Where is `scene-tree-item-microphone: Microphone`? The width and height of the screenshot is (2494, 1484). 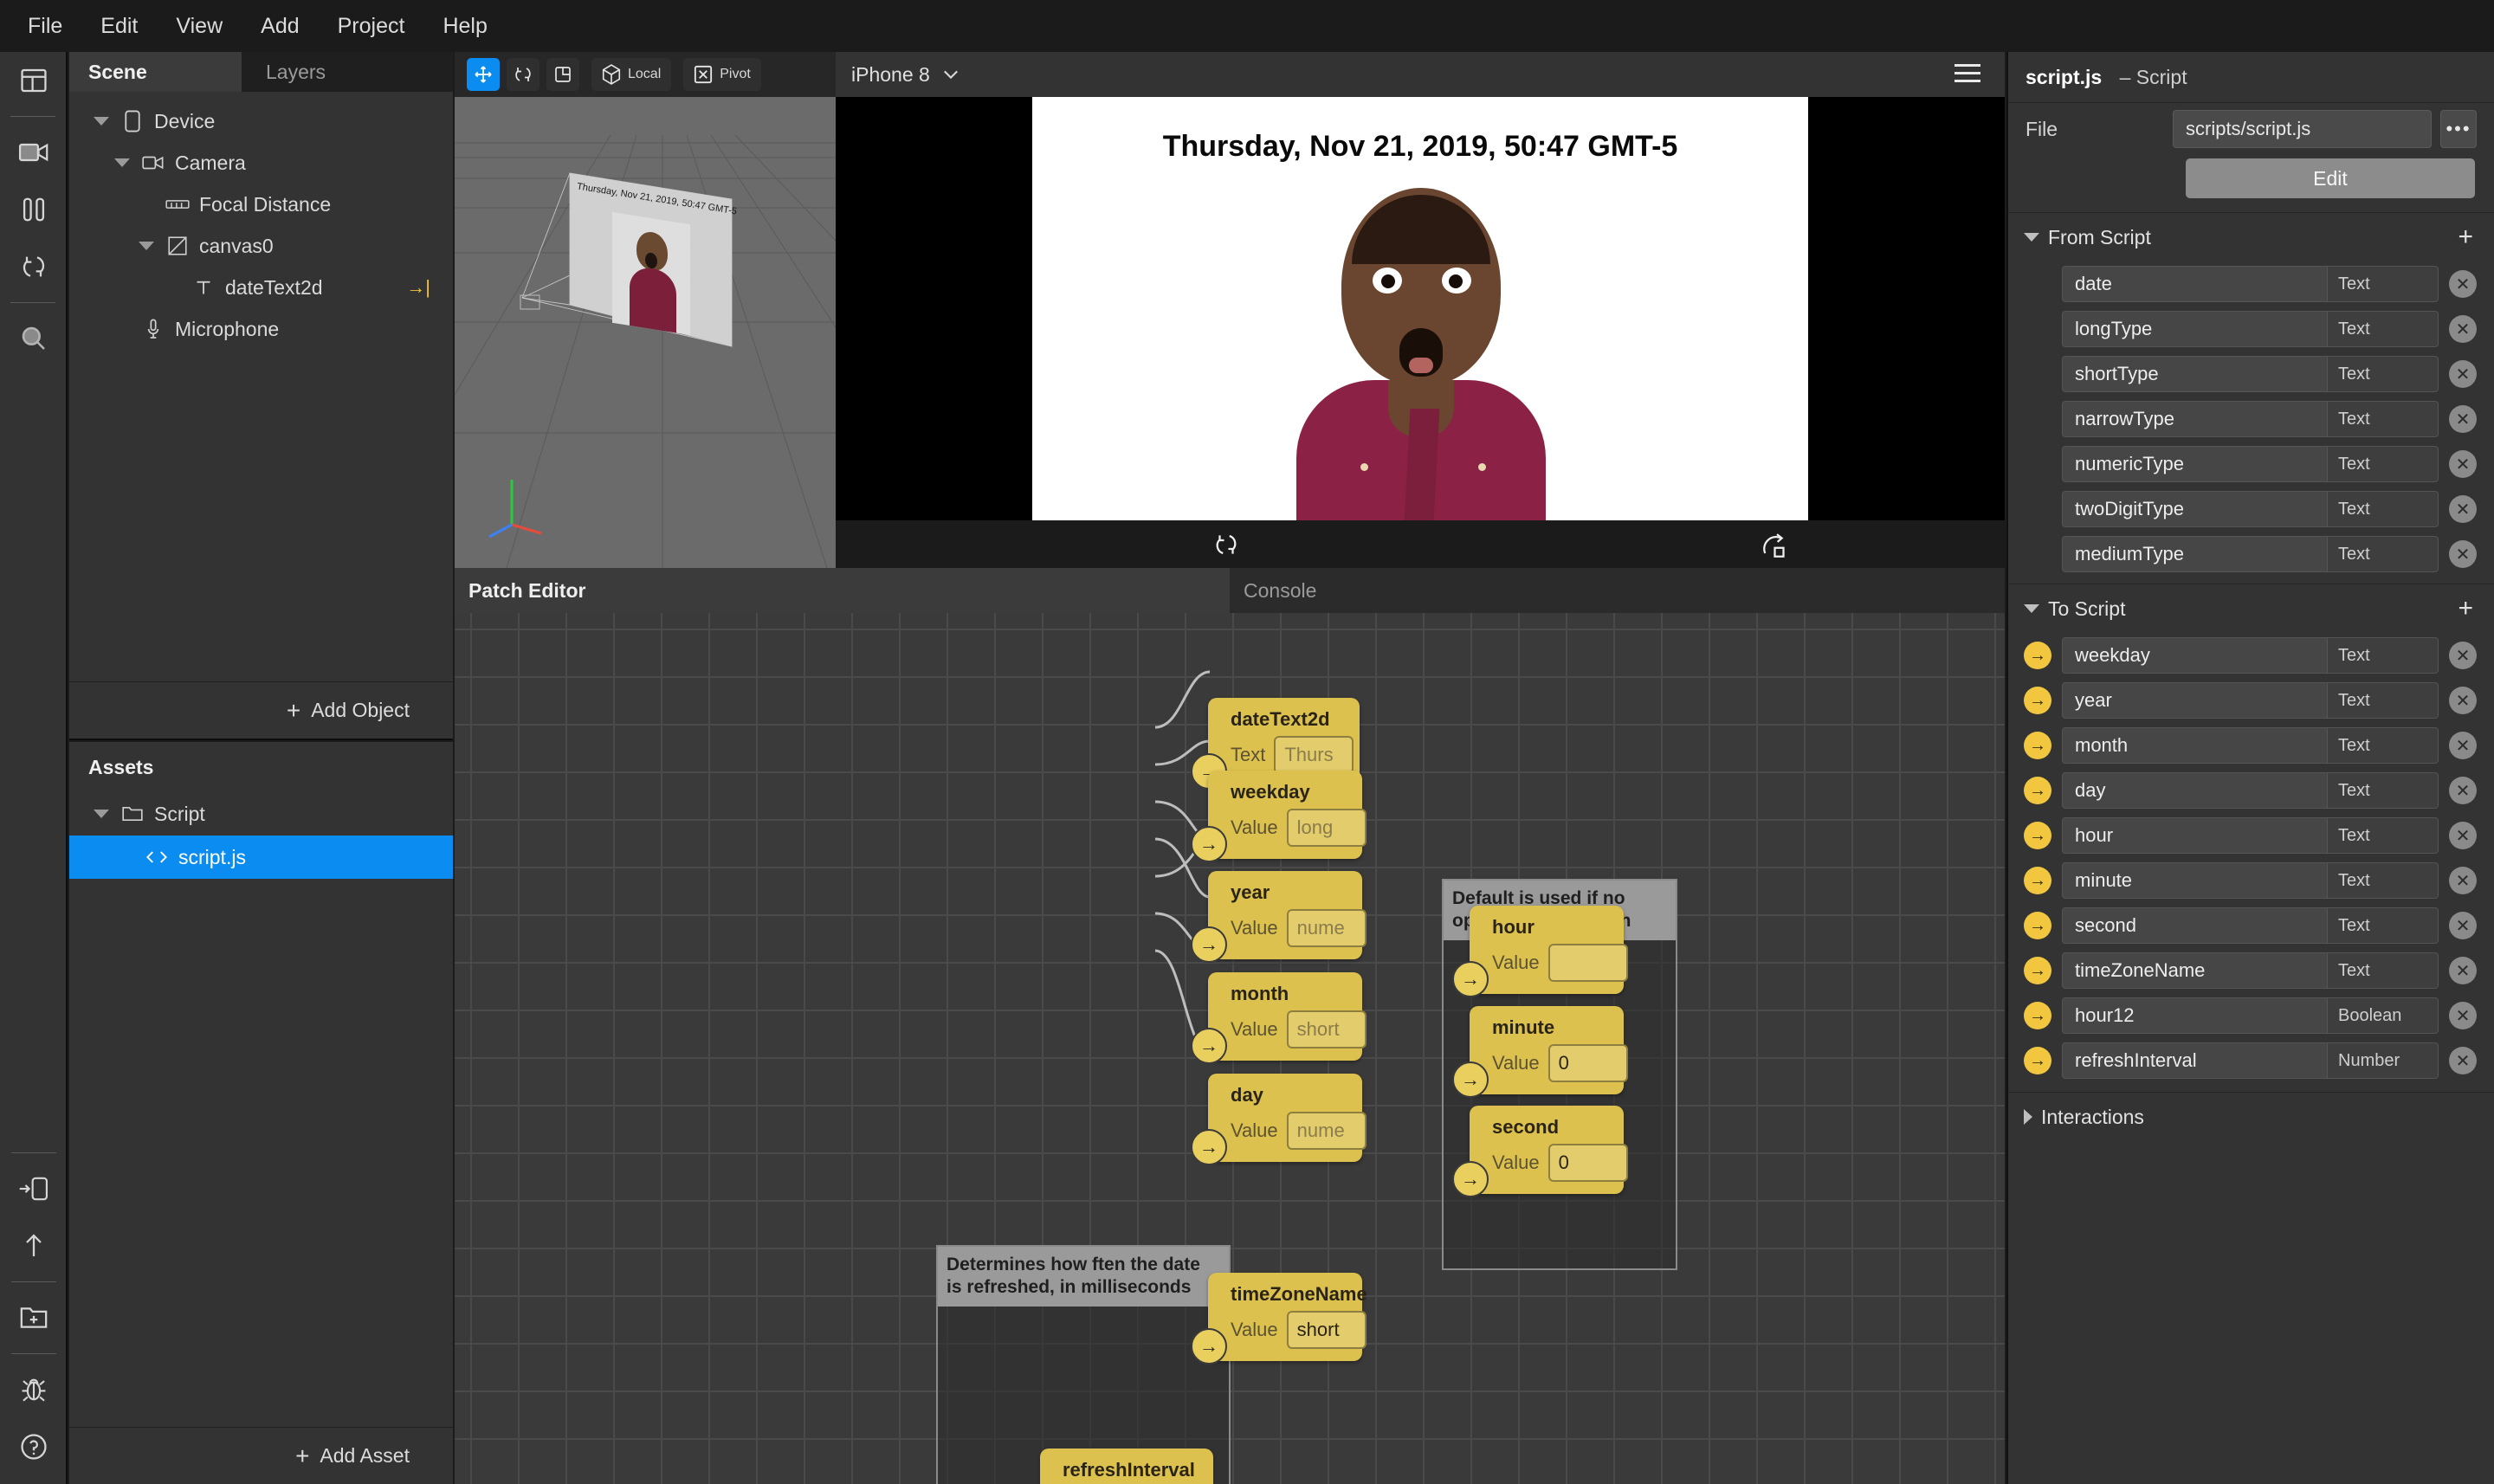 scene-tree-item-microphone: Microphone is located at coordinates (261, 329).